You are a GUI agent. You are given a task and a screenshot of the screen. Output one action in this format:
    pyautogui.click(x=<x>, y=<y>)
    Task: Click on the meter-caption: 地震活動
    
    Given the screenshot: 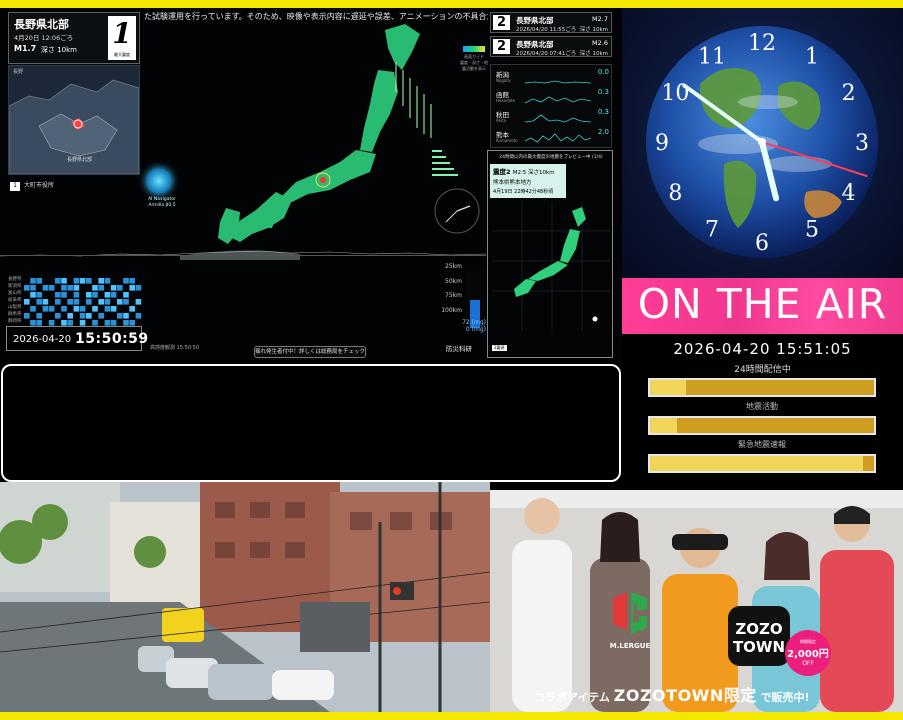 What is the action you would take?
    pyautogui.click(x=762, y=406)
    